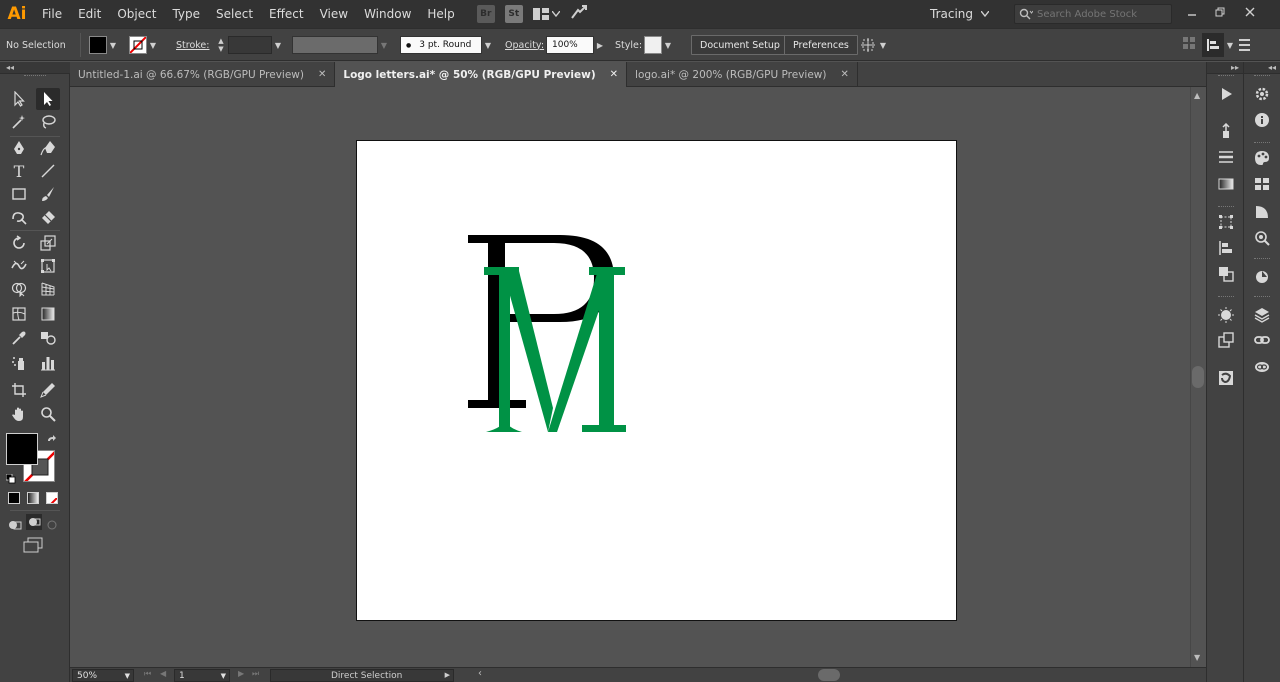 This screenshot has height=682, width=1280. What do you see at coordinates (19, 314) in the screenshot?
I see `mesh-tool-icon` at bounding box center [19, 314].